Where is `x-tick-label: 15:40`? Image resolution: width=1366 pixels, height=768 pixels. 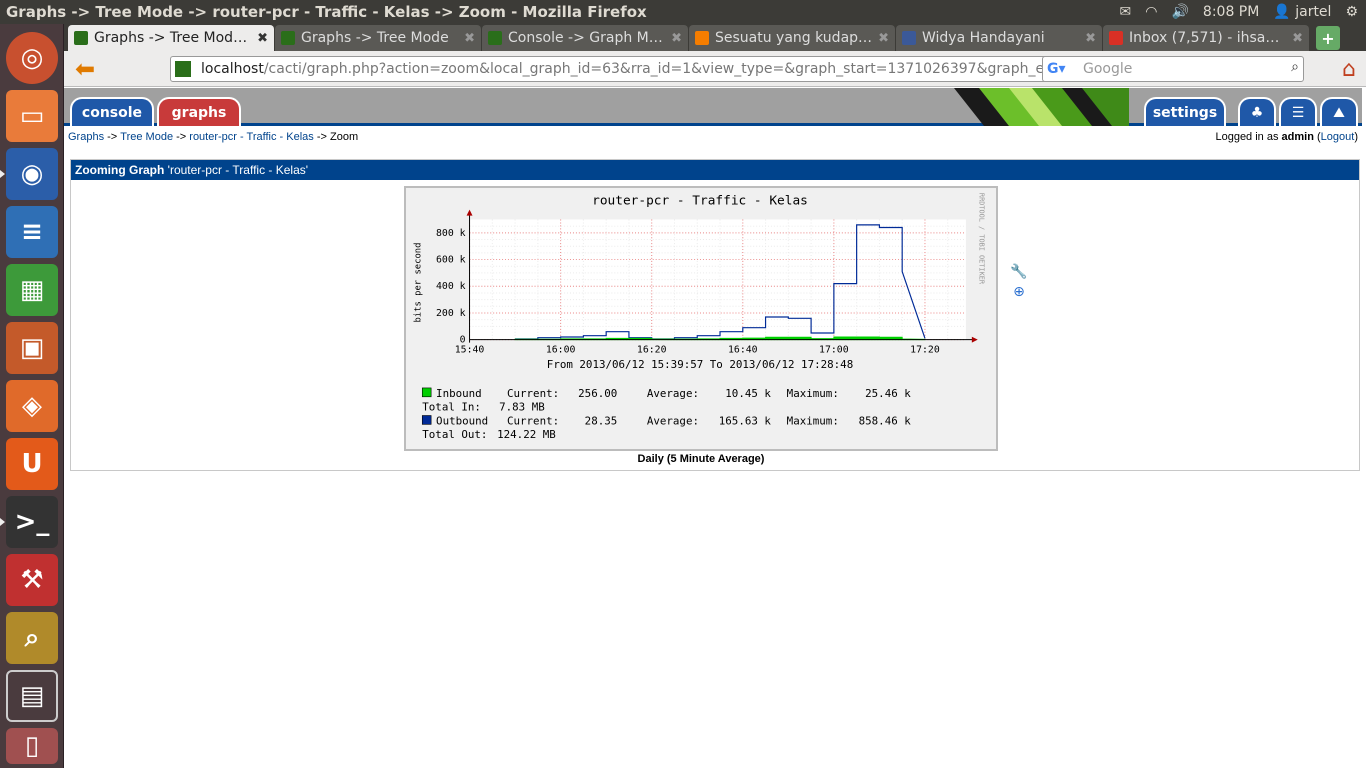
x-tick-label: 15:40 is located at coordinates (470, 349).